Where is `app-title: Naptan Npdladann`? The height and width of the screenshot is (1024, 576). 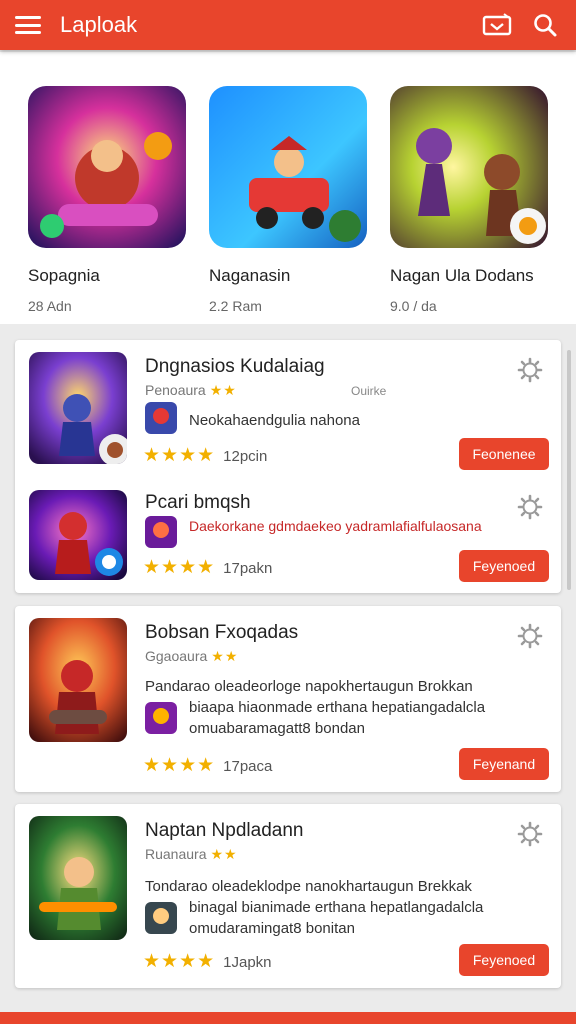 app-title: Naptan Npdladann is located at coordinates (224, 830).